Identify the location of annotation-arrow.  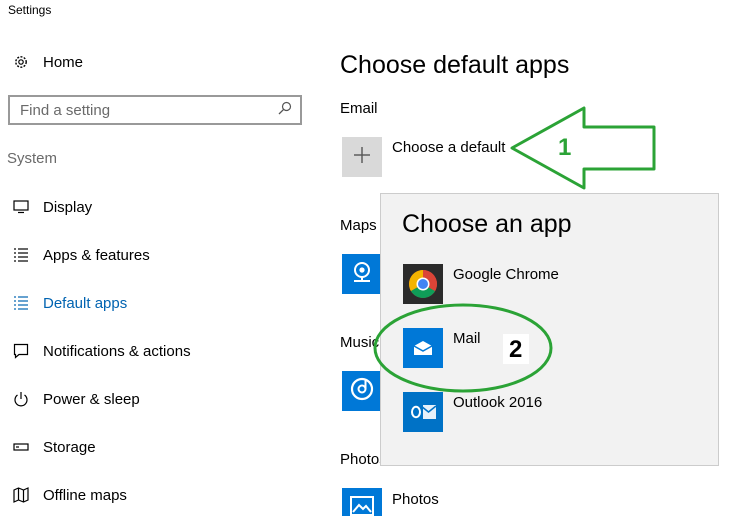
(583, 148).